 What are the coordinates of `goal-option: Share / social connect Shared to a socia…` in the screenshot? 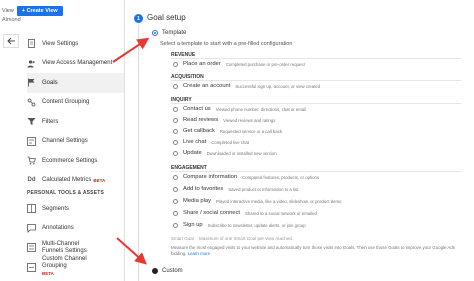 It's located at (245, 213).